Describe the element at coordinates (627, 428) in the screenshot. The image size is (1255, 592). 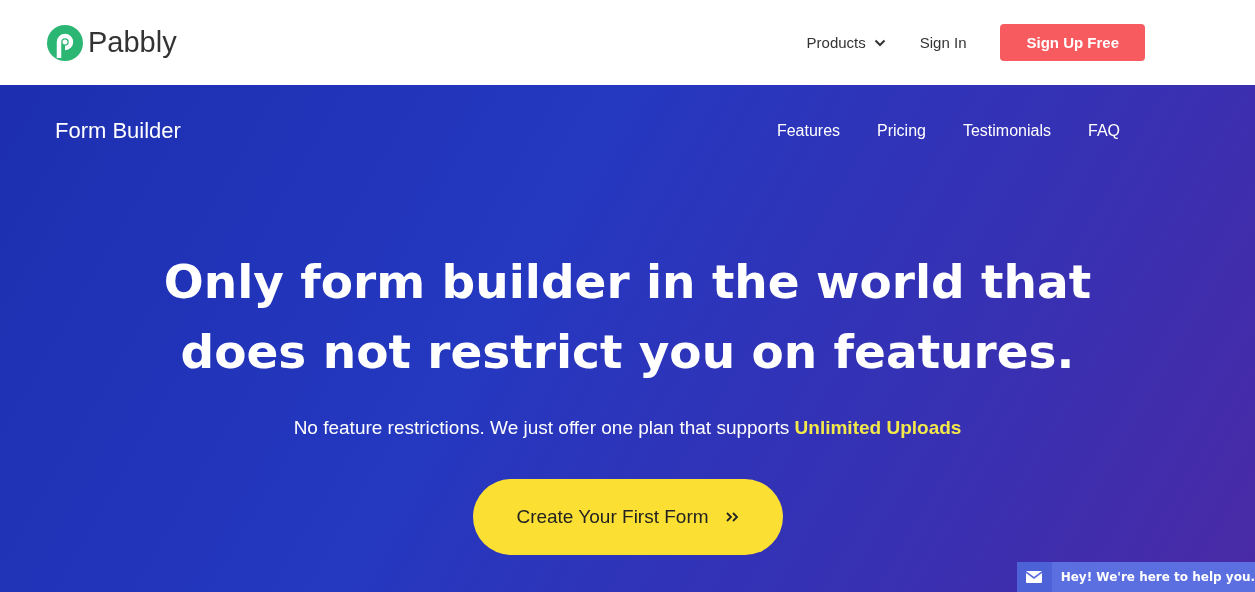
I see `subtitle: No feature restrictions. We just offer one plan that supports Unlimited Uploads` at that location.